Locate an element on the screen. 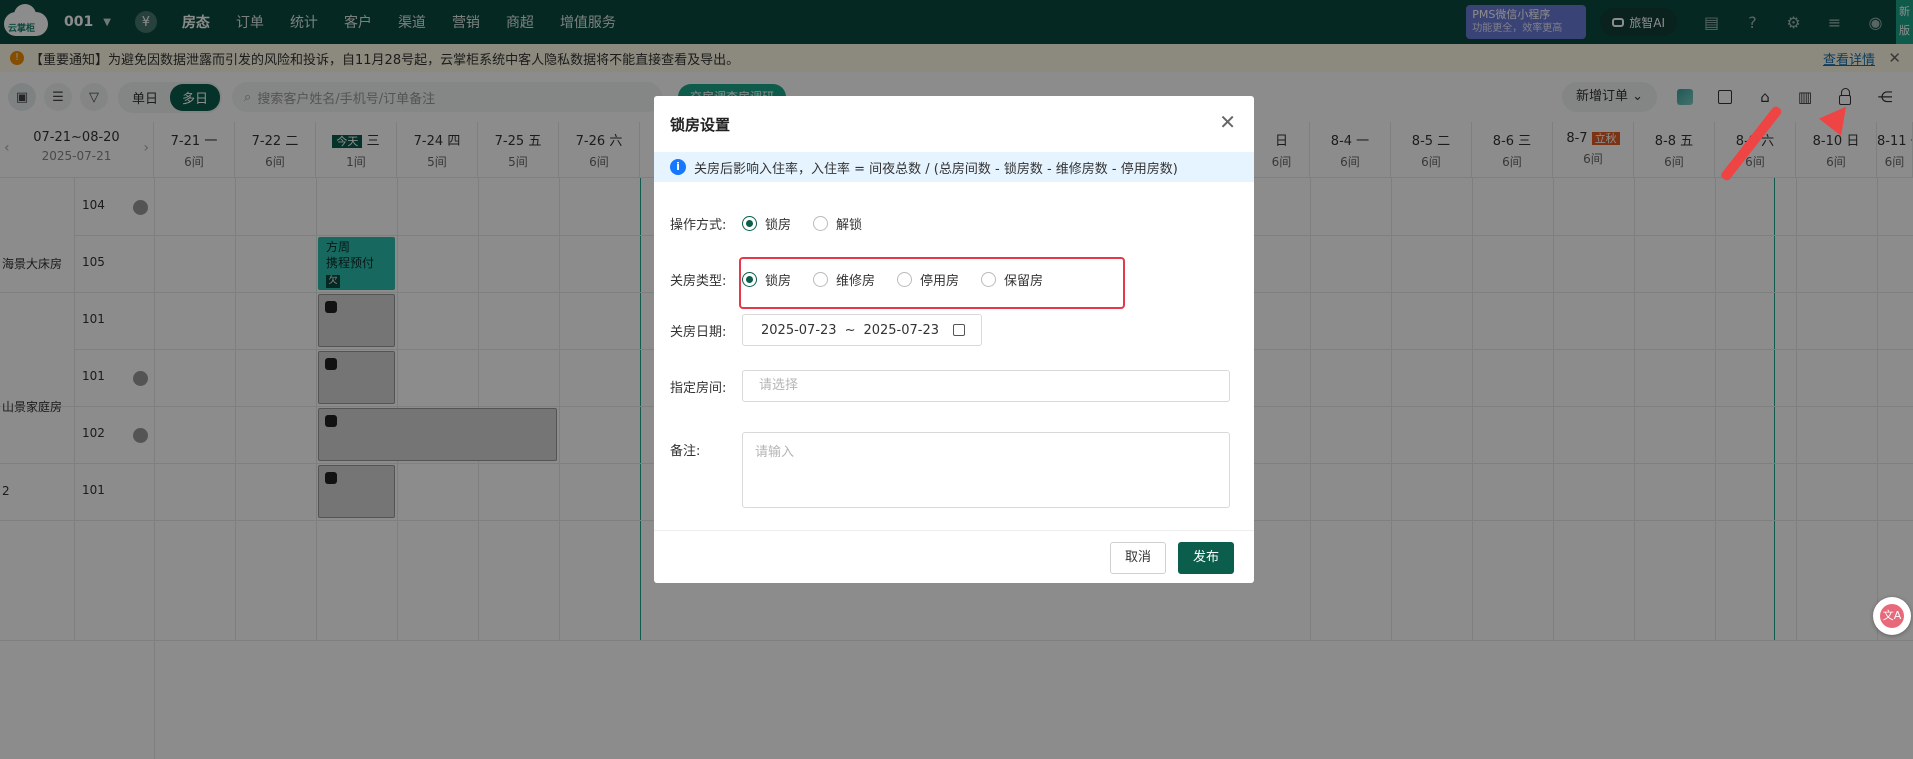 The width and height of the screenshot is (1913, 759). room-row: 指定房间: 请选择 is located at coordinates (950, 386).